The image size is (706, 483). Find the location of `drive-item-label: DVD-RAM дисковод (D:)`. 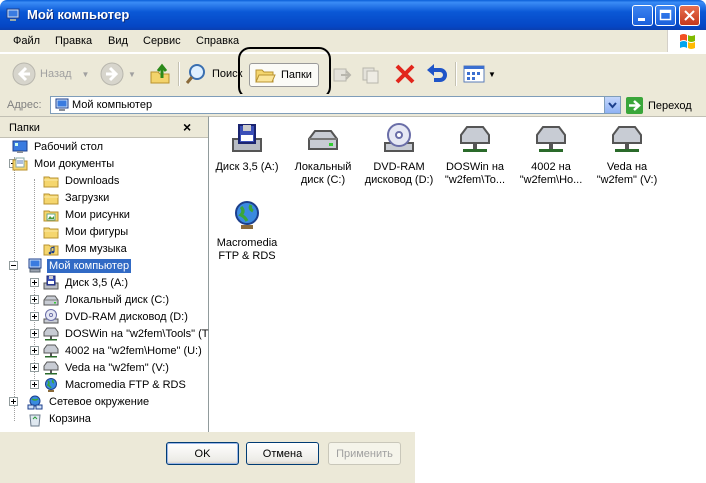

drive-item-label: DVD-RAM дисковод (D:) is located at coordinates (399, 174).